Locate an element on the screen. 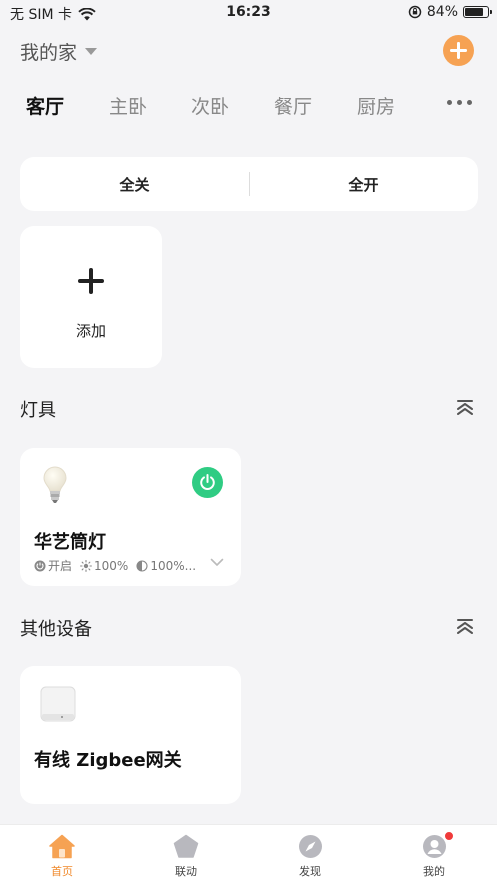 The width and height of the screenshot is (497, 883). compass-icon is located at coordinates (310, 846).